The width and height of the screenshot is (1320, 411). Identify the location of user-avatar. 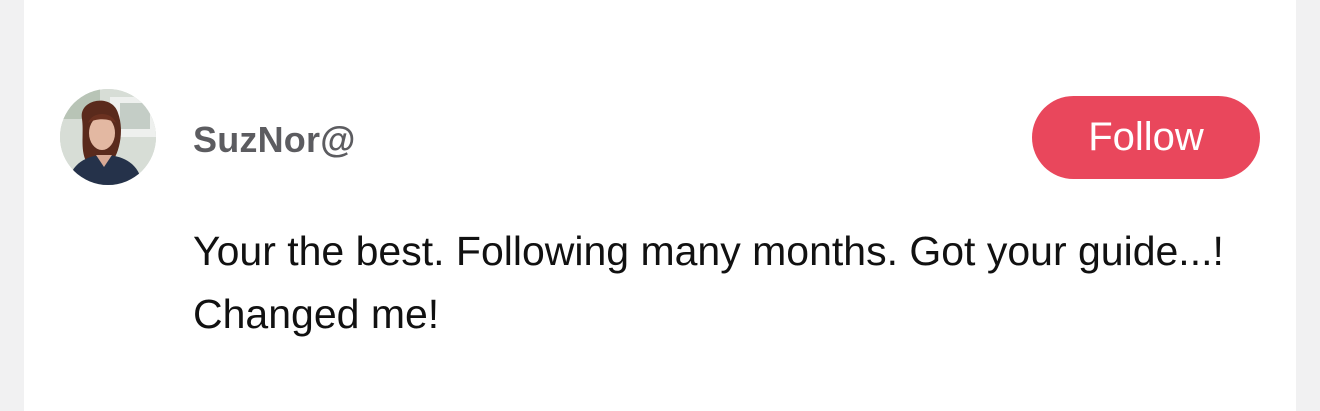
(108, 137).